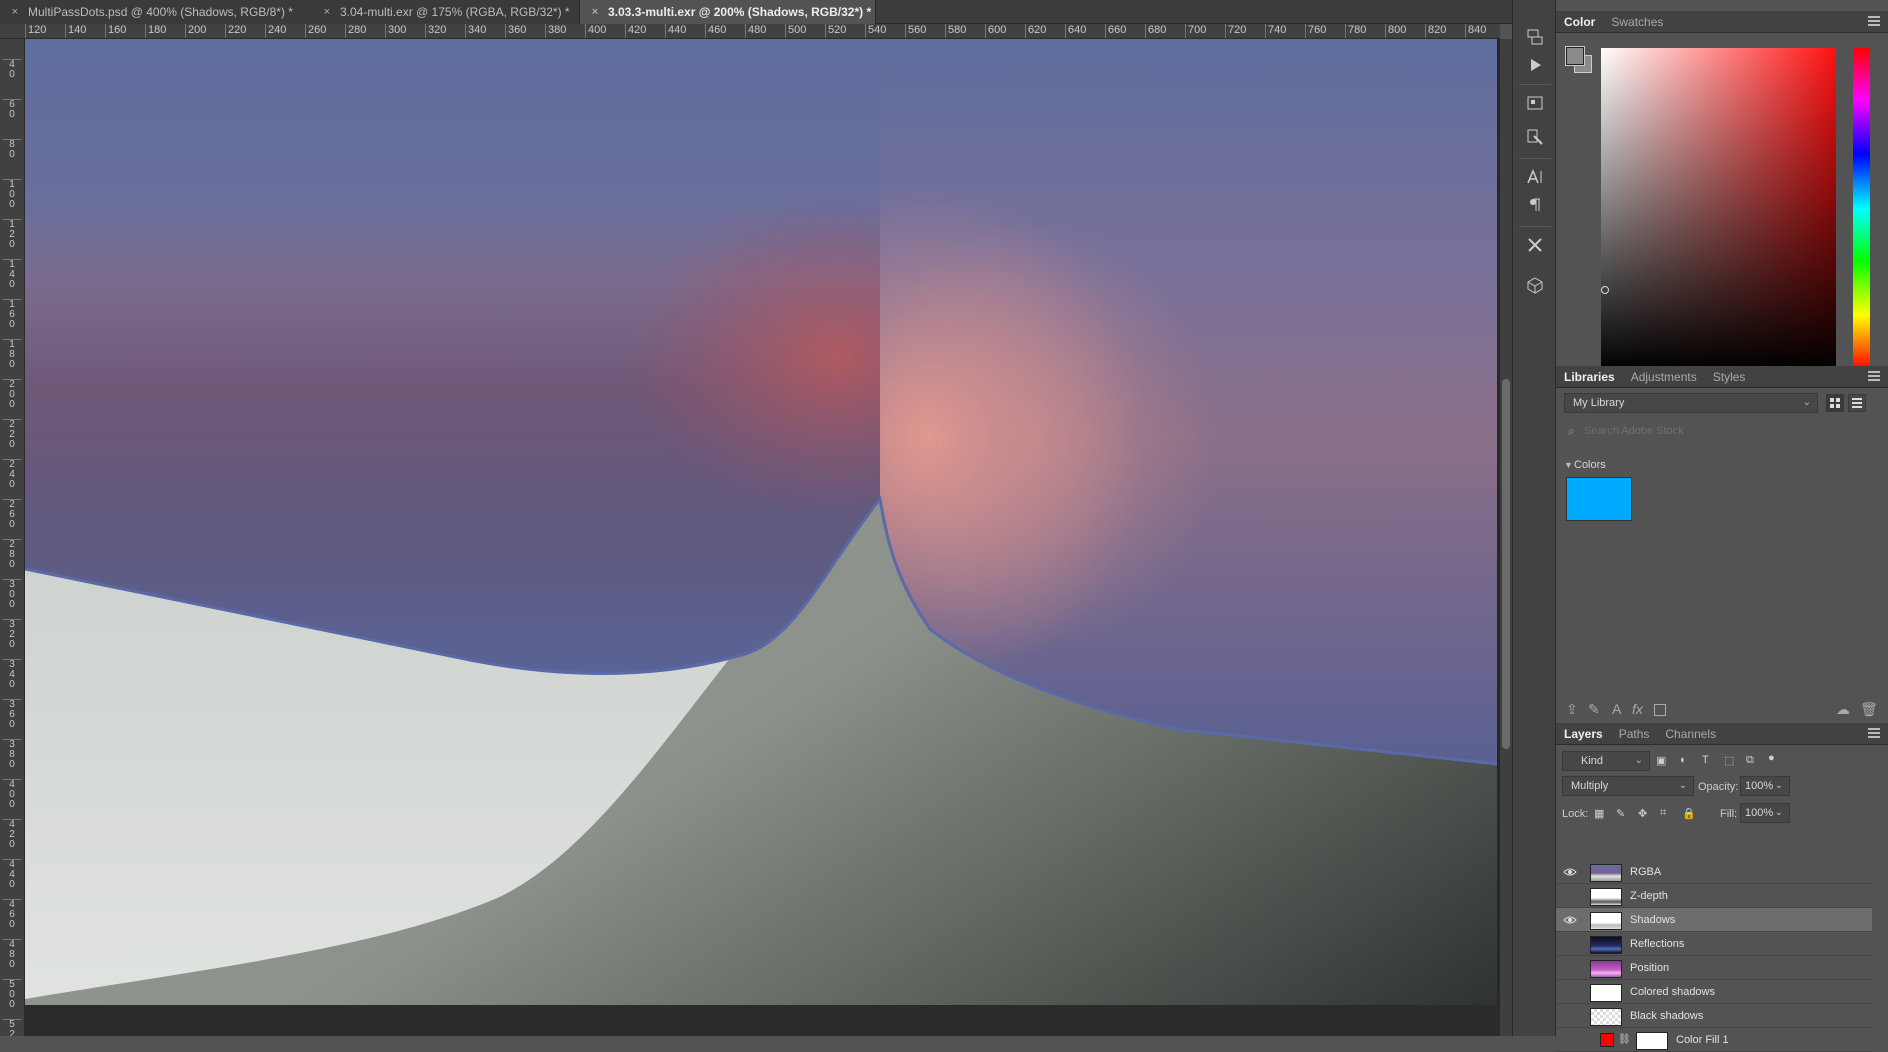 This screenshot has height=1052, width=1888. Describe the element at coordinates (1714, 968) in the screenshot. I see `layer-row: Position` at that location.